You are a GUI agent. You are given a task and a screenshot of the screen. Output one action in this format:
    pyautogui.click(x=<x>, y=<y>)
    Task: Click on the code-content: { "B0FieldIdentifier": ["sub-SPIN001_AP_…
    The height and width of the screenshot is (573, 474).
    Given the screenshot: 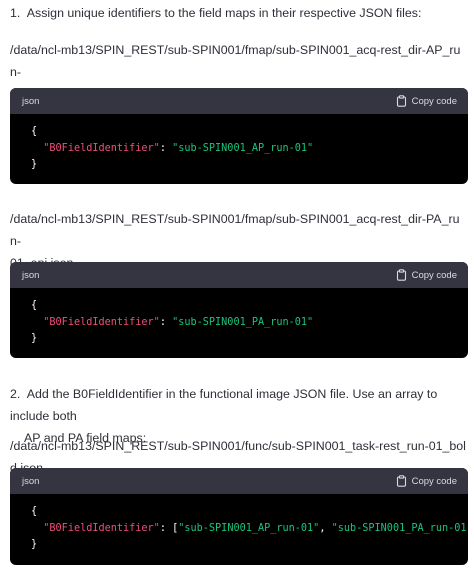 What is the action you would take?
    pyautogui.click(x=239, y=524)
    